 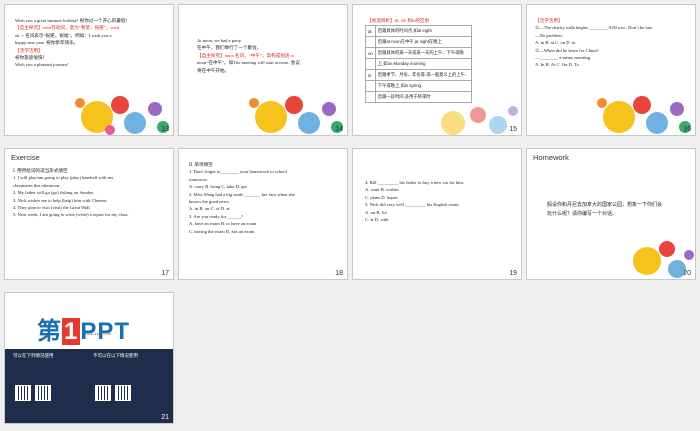 I want to click on line: 假设你和丹尼去加拿大的国家公园，想象一下你们会, so click(x=605, y=205).